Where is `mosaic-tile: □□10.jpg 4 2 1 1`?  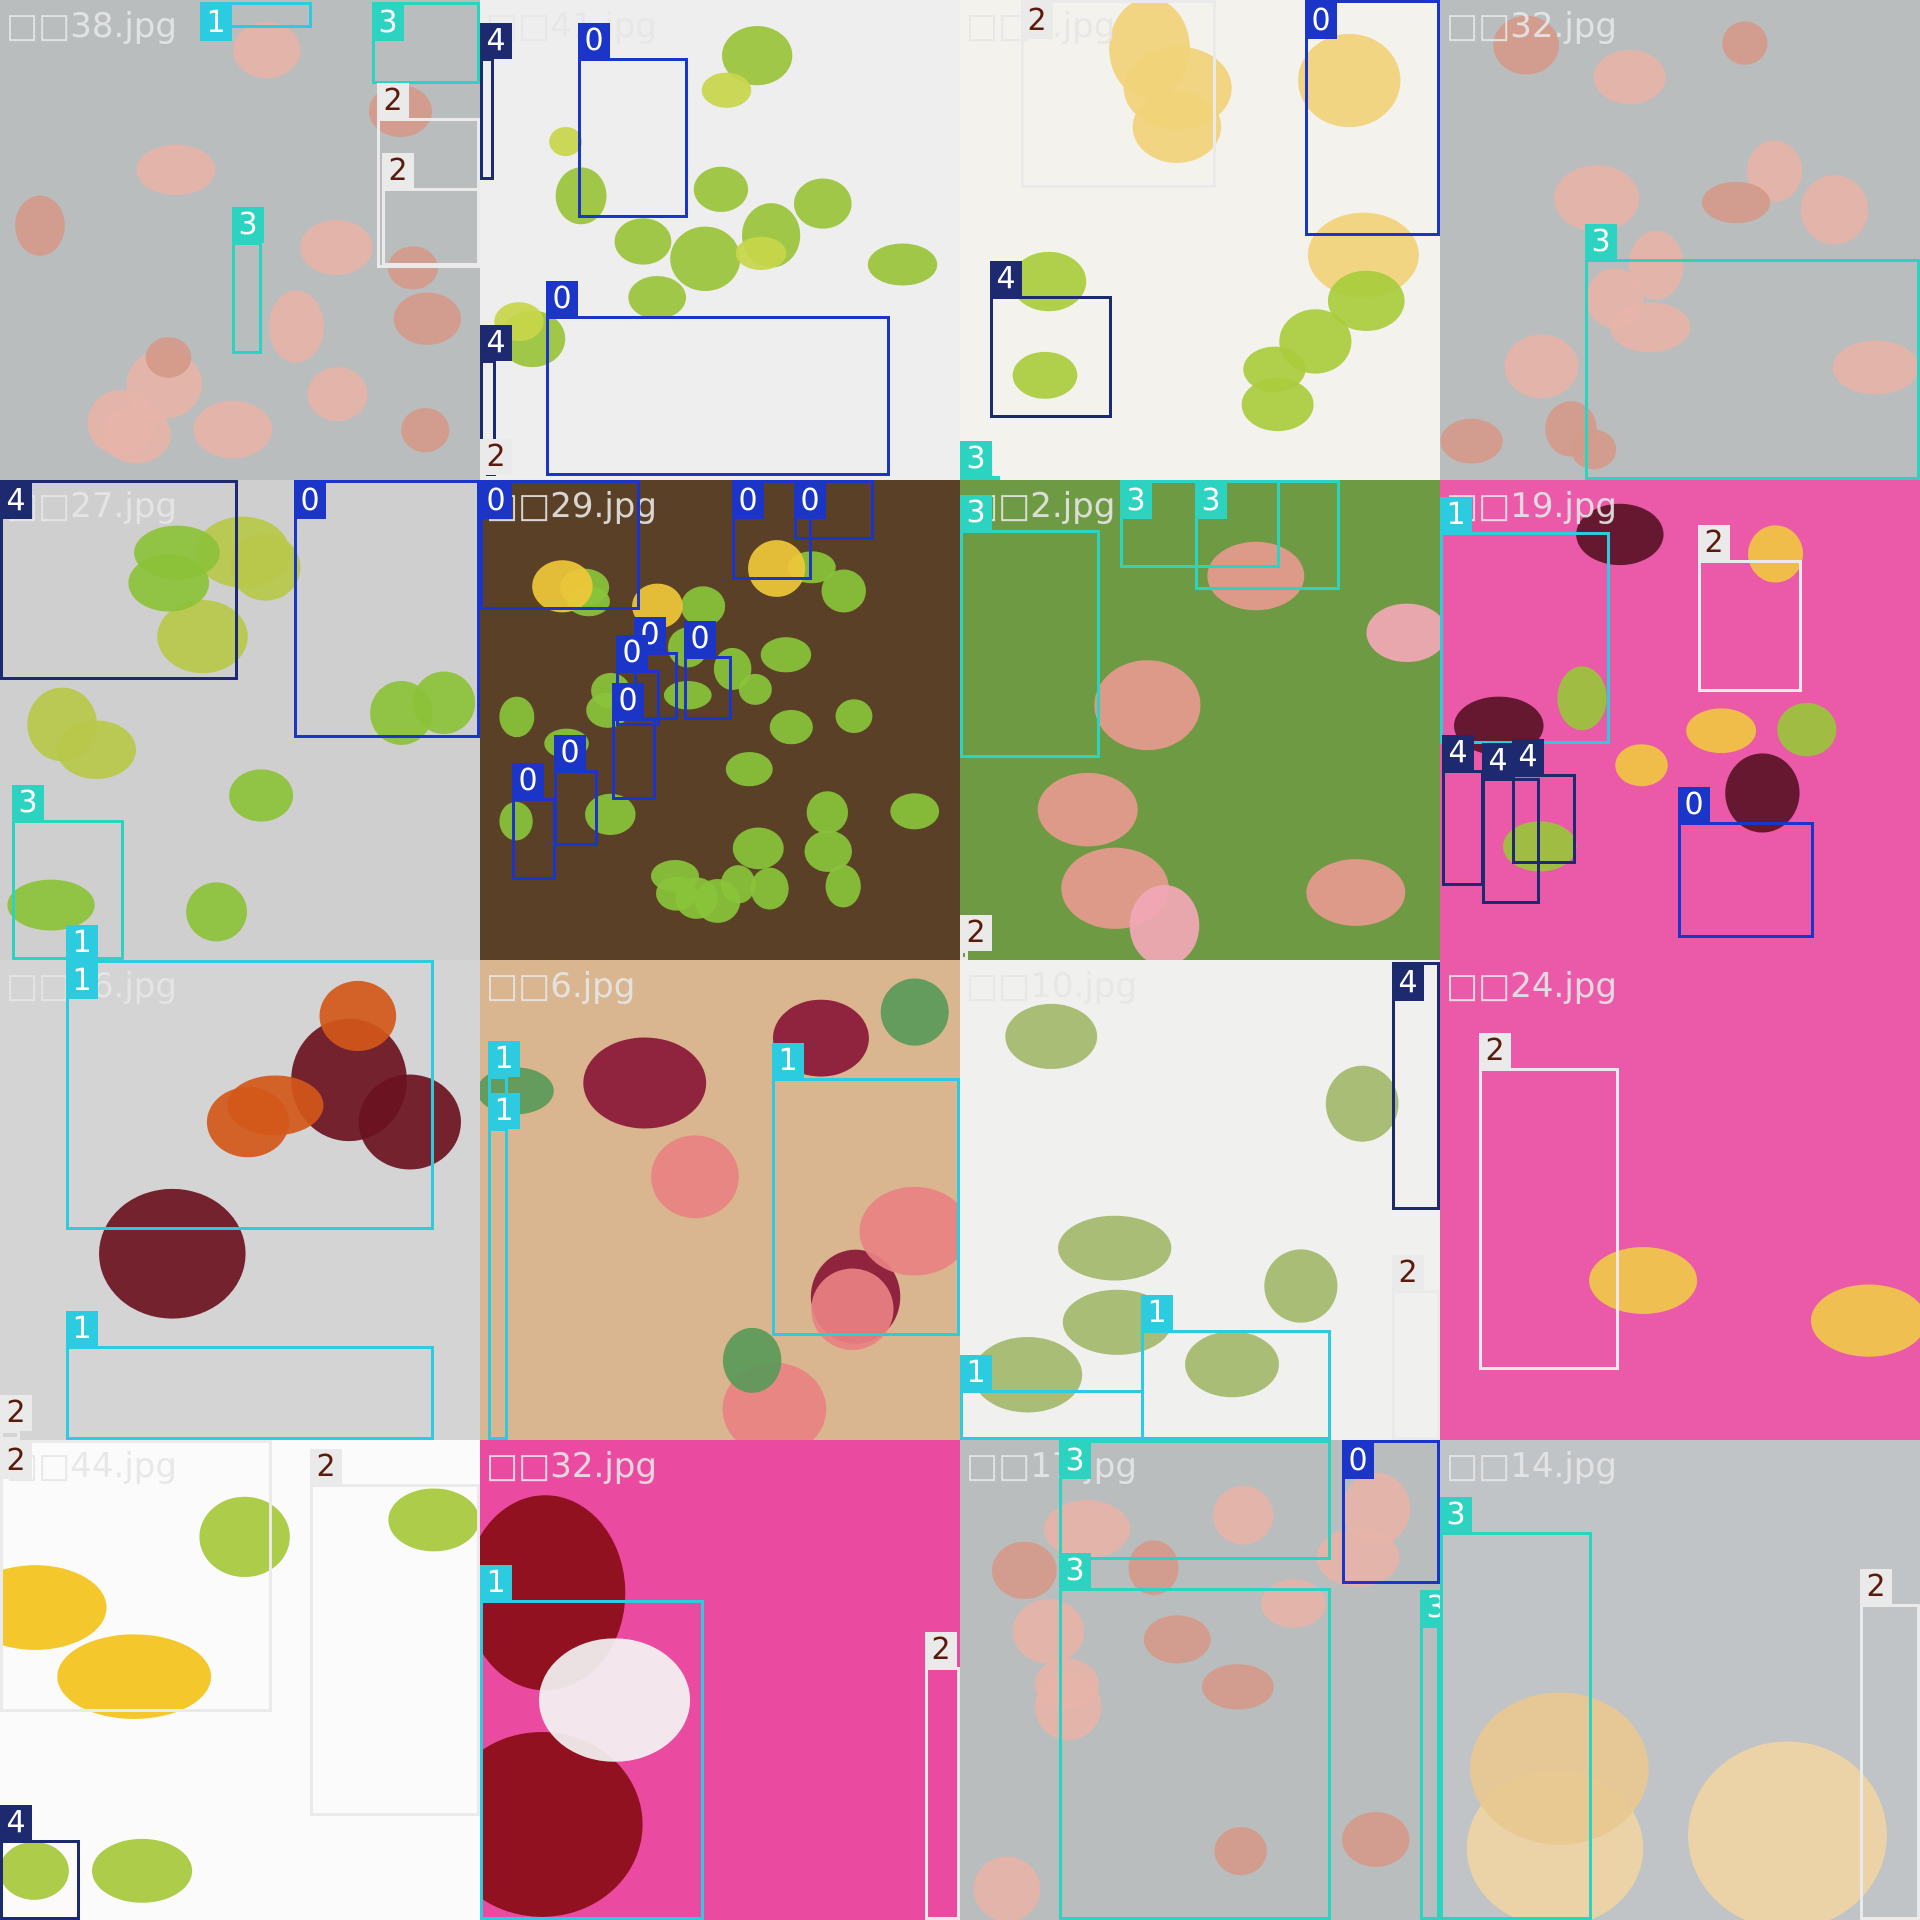 mosaic-tile: □□10.jpg 4 2 1 1 is located at coordinates (1200, 1200).